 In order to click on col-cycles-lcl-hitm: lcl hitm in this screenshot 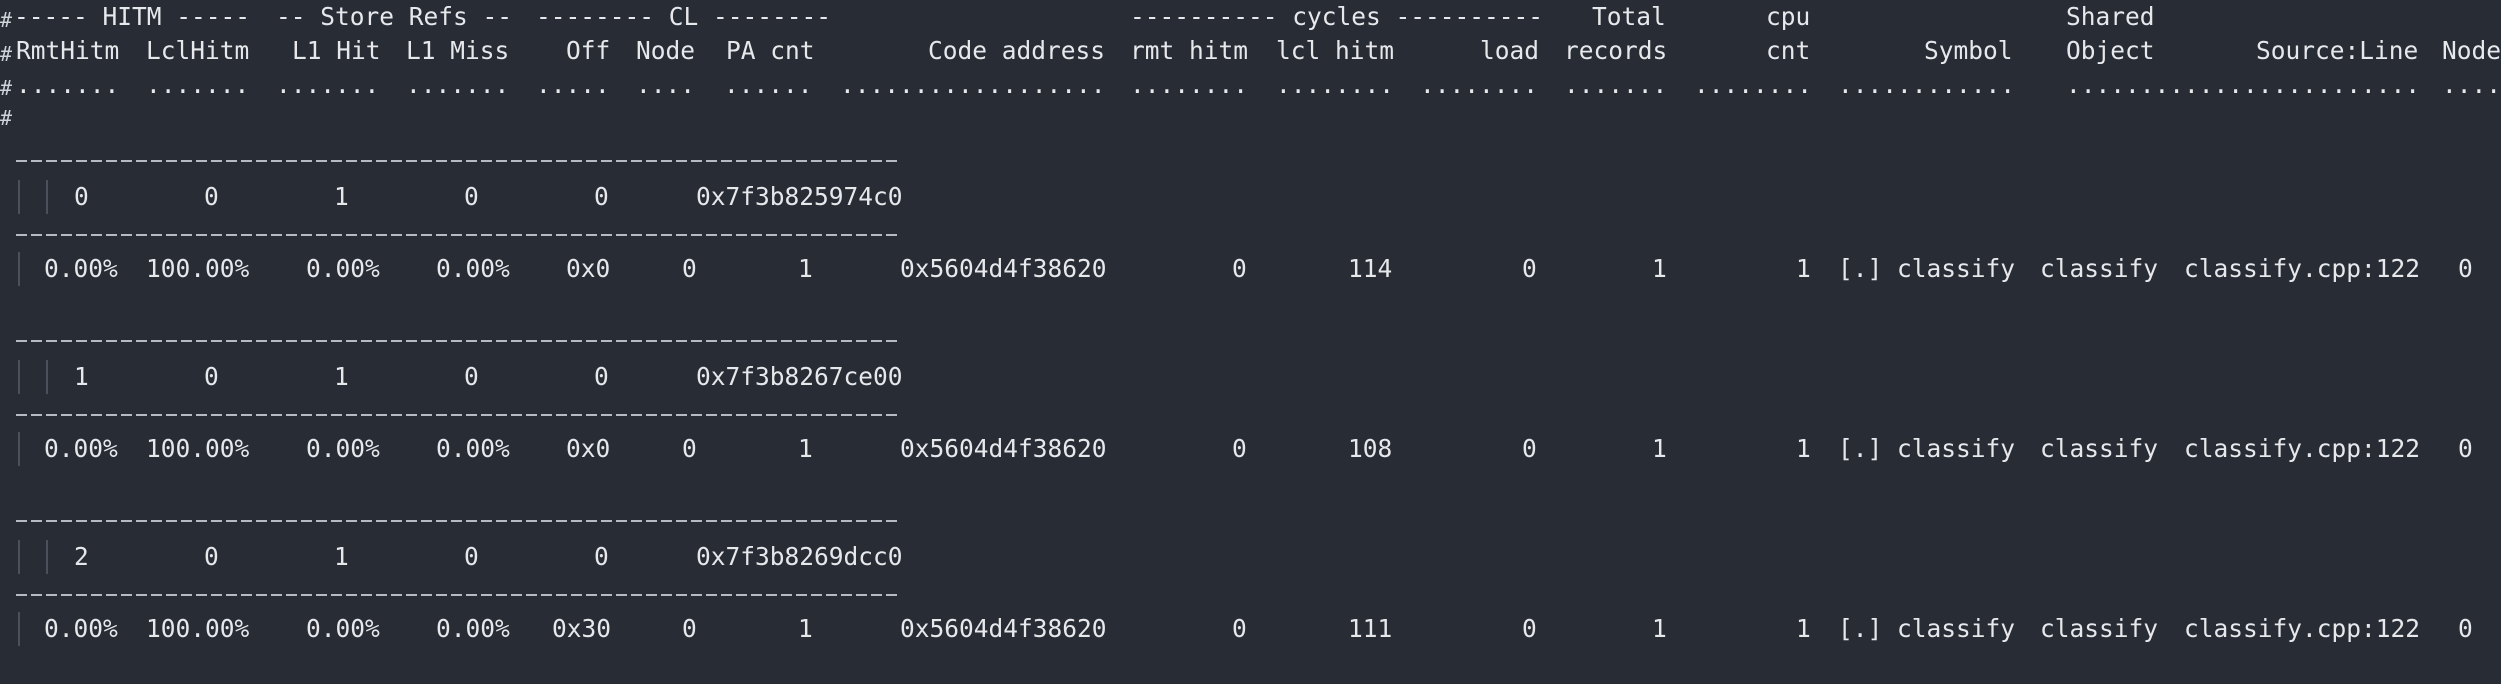, I will do `click(1335, 50)`.